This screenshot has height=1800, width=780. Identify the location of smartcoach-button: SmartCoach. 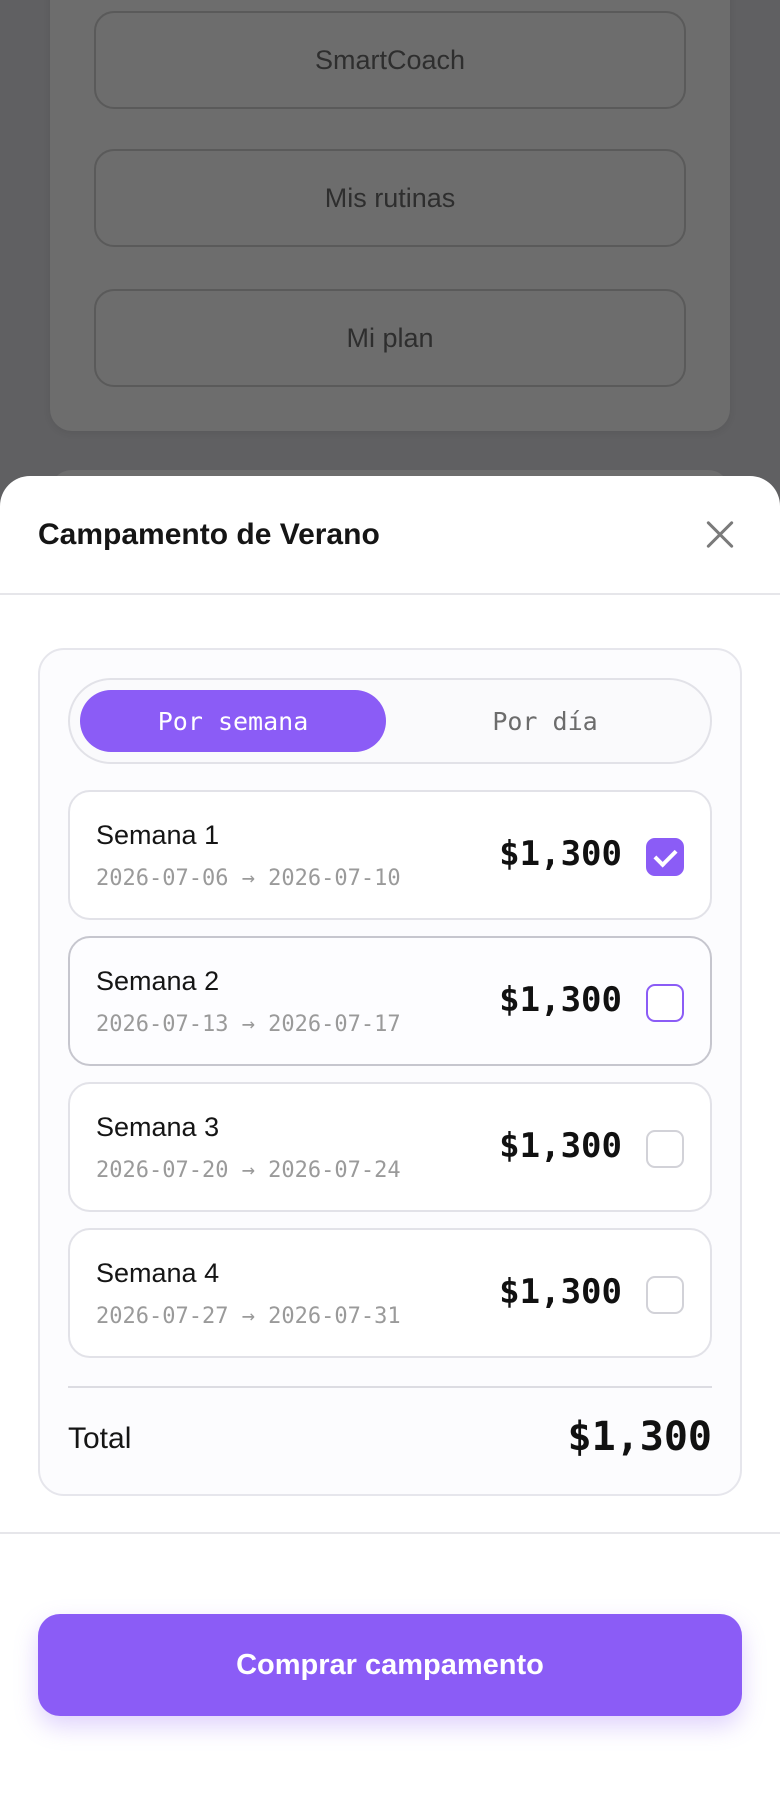
(390, 60).